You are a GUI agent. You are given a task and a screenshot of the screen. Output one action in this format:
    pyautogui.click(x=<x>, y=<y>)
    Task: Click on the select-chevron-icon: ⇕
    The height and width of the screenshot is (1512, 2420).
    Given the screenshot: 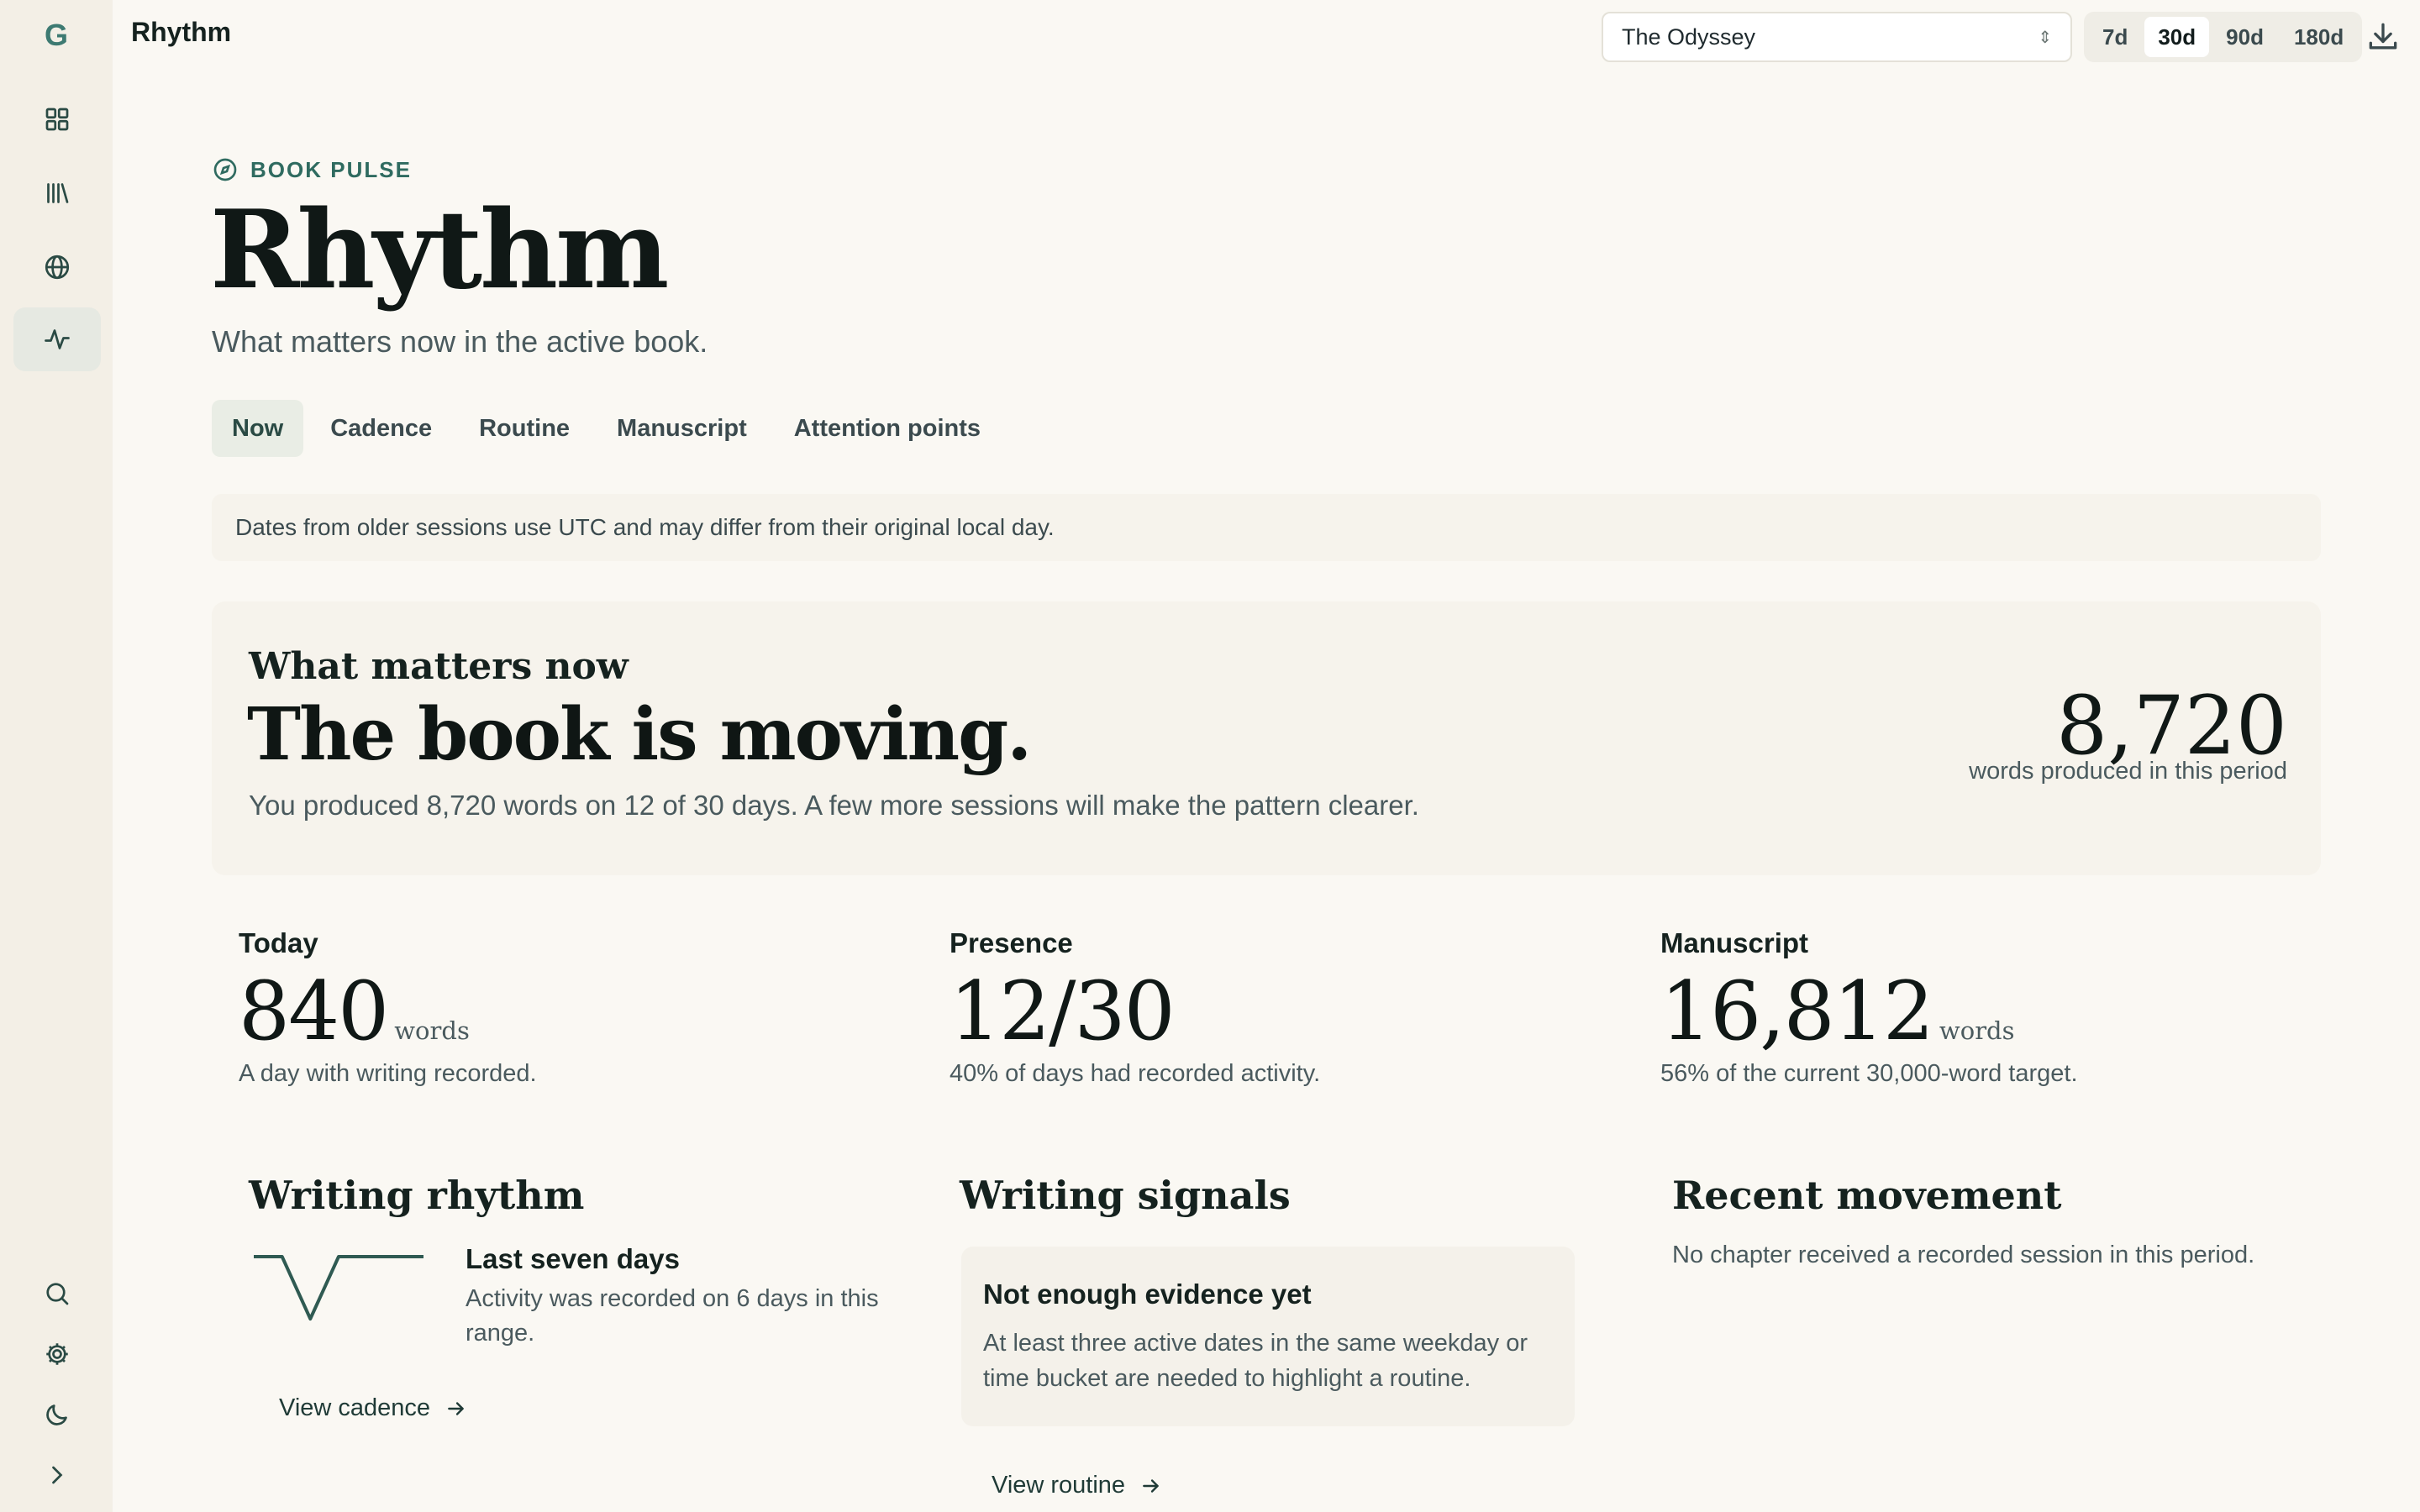 What is the action you would take?
    pyautogui.click(x=2045, y=37)
    